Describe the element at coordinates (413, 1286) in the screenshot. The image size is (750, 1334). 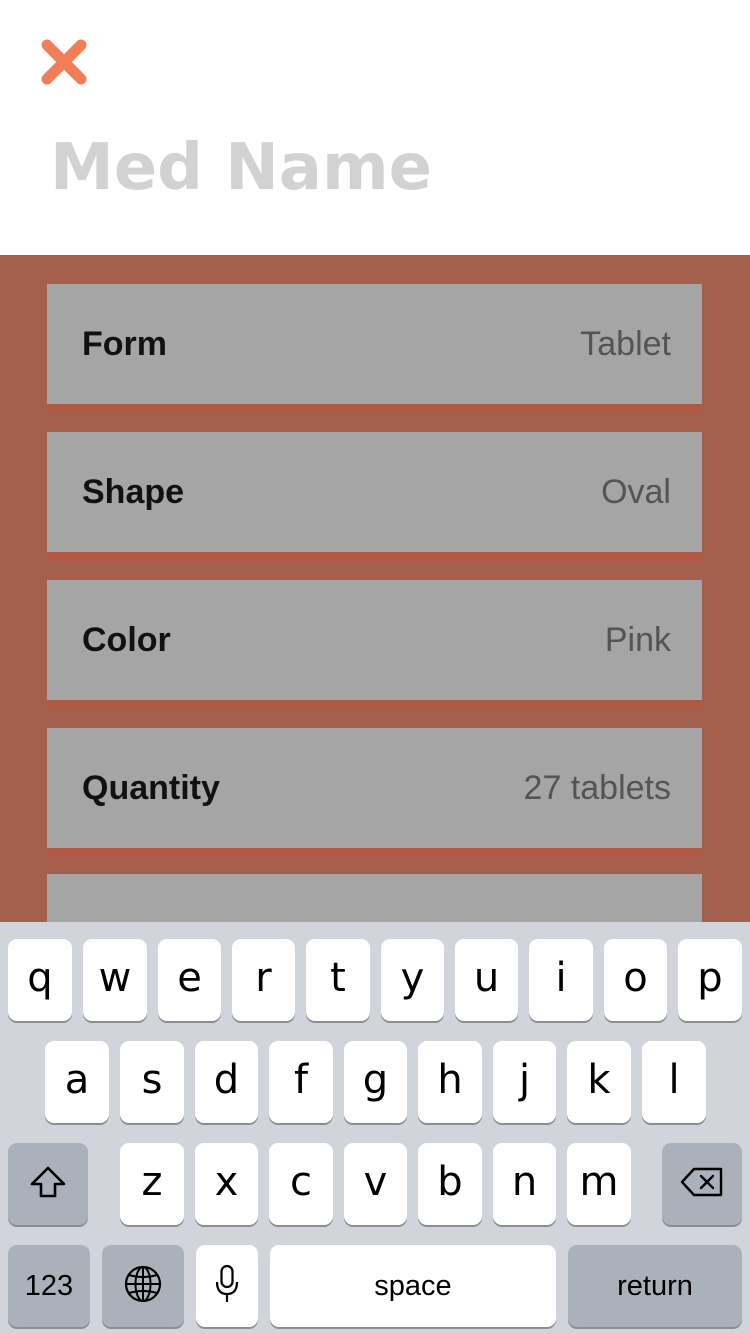
I see `space-key: space` at that location.